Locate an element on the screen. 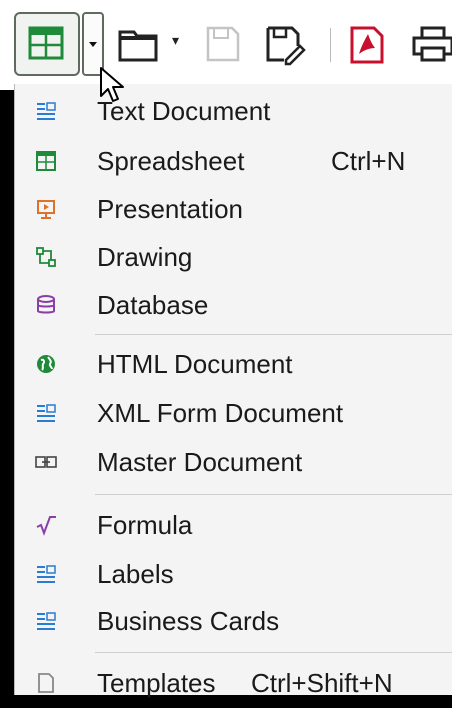 Image resolution: width=452 pixels, height=708 pixels. standard-toolbar: ▾ is located at coordinates (226, 45).